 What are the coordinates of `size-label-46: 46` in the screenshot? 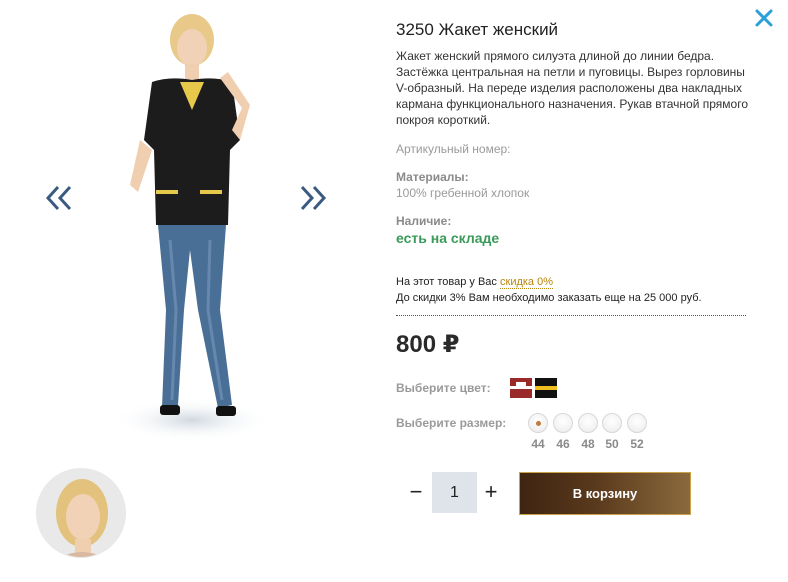 It's located at (563, 444).